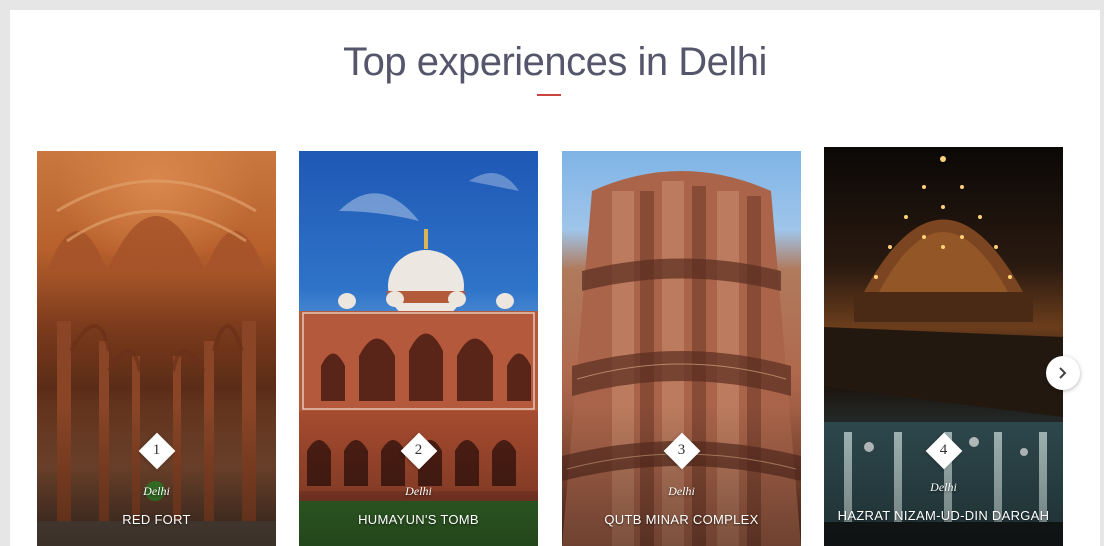 The width and height of the screenshot is (1104, 546). What do you see at coordinates (943, 515) in the screenshot?
I see `card-title: HAZRAT NIZAM-UD-DIN DARGAH` at bounding box center [943, 515].